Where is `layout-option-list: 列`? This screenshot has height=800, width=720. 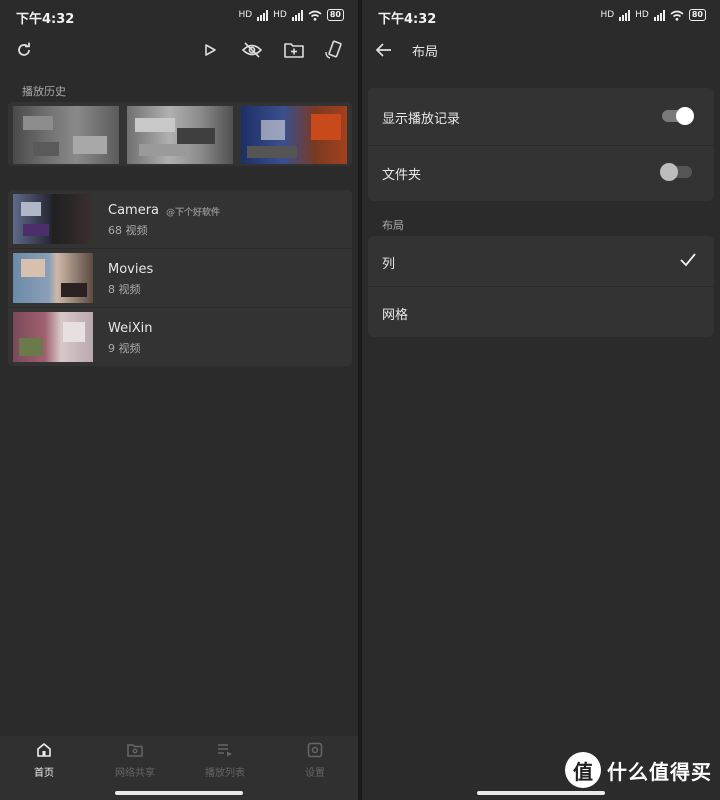
layout-option-list: 列 is located at coordinates (541, 261).